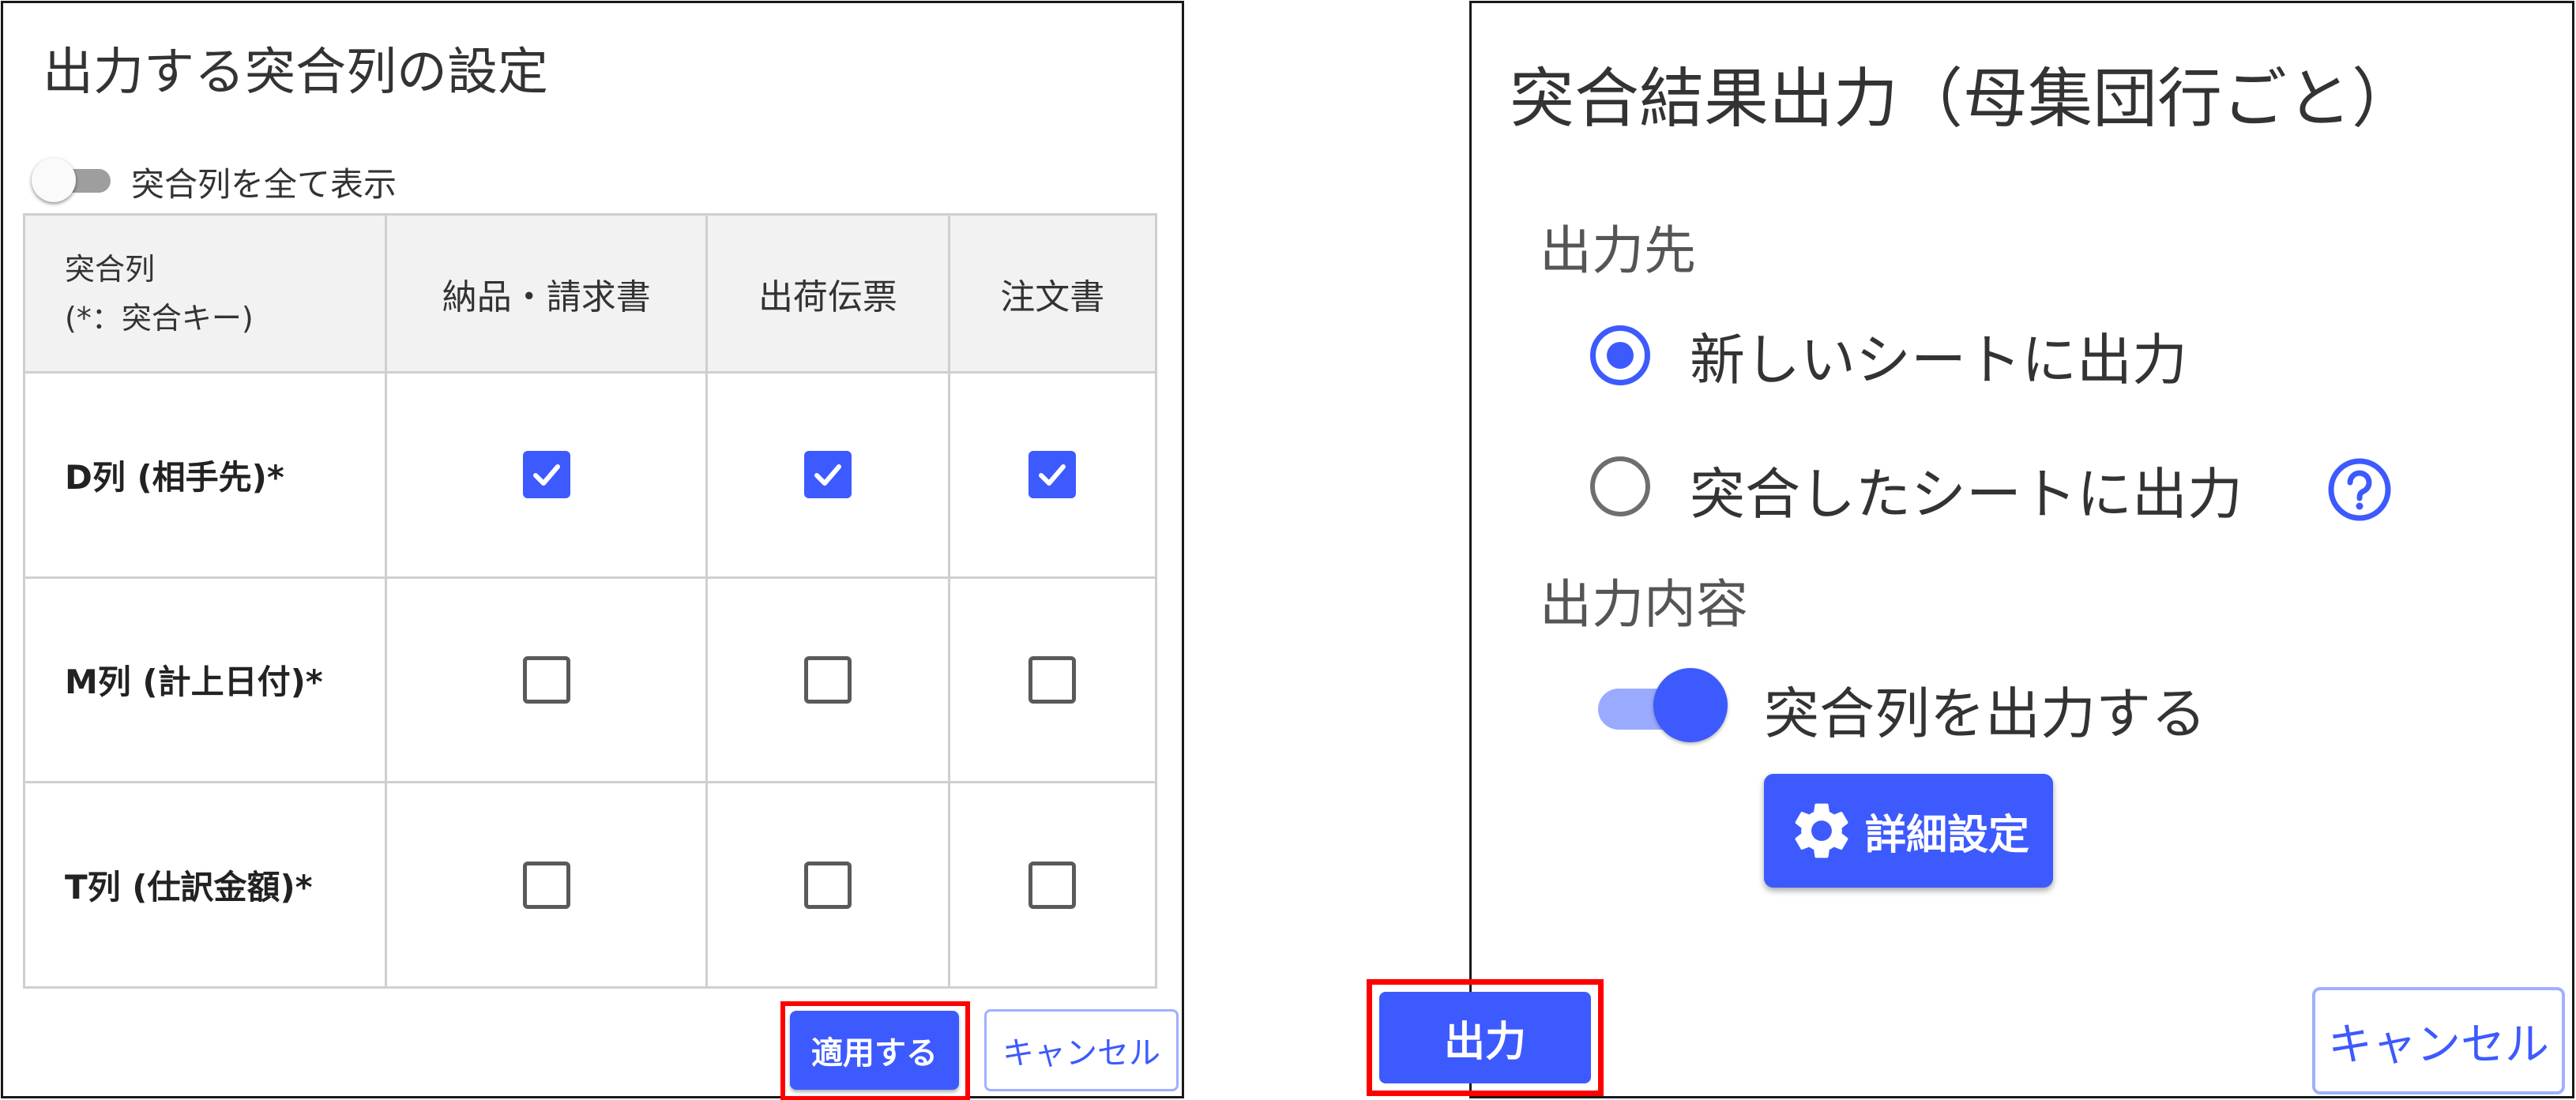 The height and width of the screenshot is (1100, 2576). I want to click on row-label: D列 (相手先)*, so click(205, 475).